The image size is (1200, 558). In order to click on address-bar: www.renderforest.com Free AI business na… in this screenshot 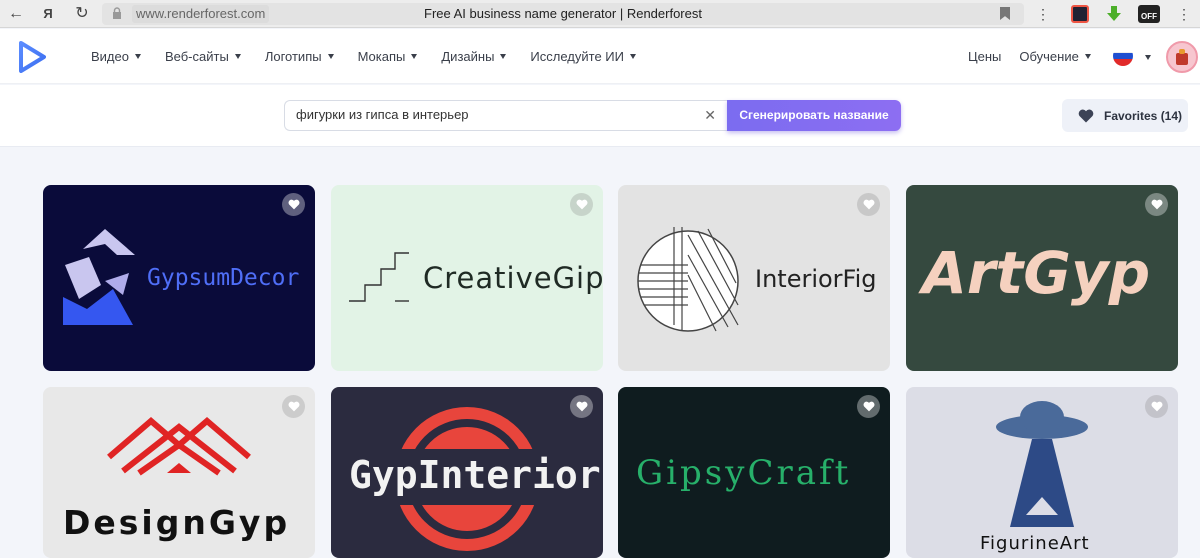, I will do `click(563, 14)`.